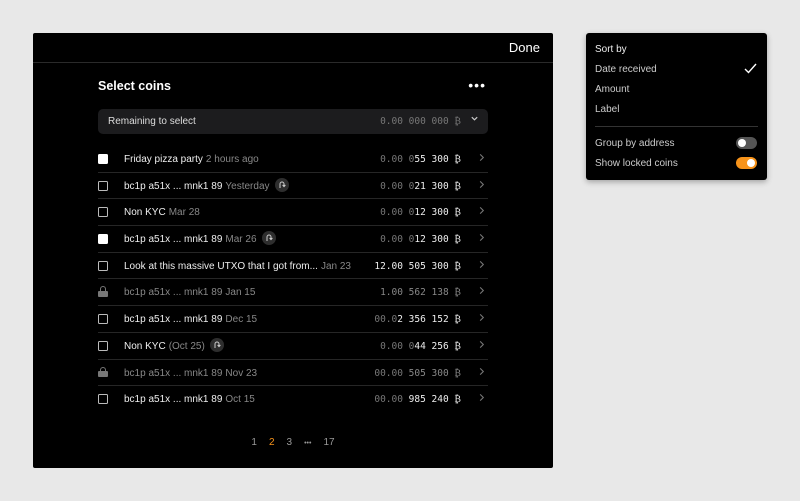 Image resolution: width=800 pixels, height=501 pixels. What do you see at coordinates (524, 47) in the screenshot?
I see `done-button: Done` at bounding box center [524, 47].